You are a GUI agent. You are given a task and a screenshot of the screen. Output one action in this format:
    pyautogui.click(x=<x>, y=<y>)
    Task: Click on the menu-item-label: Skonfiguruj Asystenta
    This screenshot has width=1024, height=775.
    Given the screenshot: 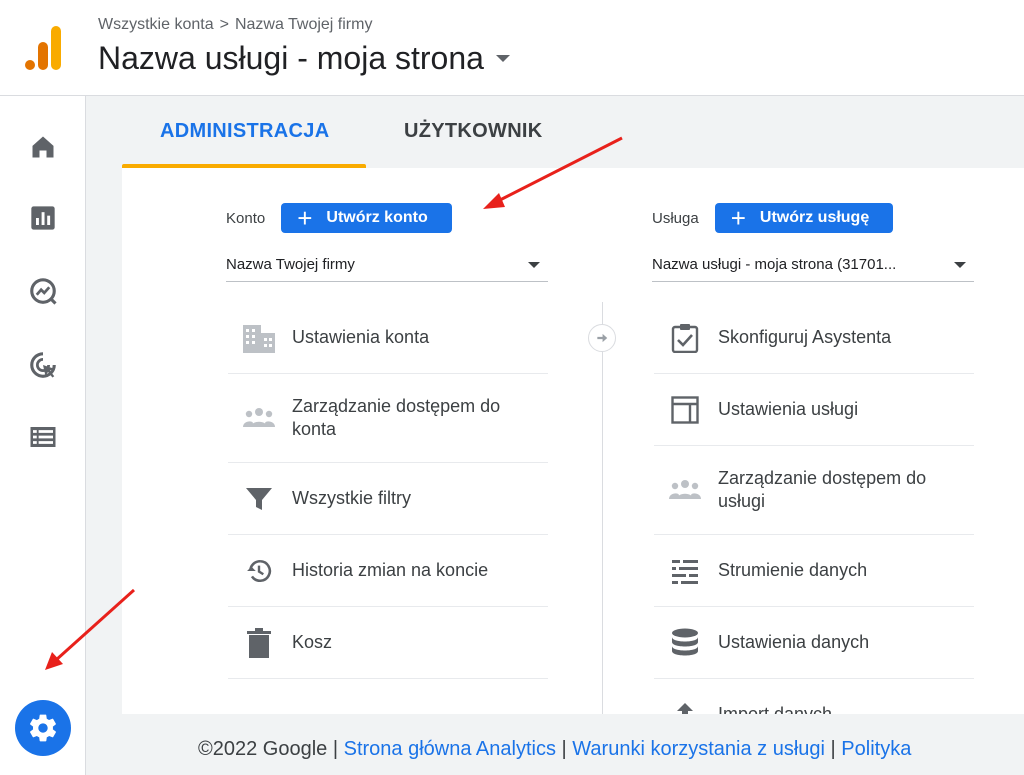 What is the action you would take?
    pyautogui.click(x=805, y=337)
    